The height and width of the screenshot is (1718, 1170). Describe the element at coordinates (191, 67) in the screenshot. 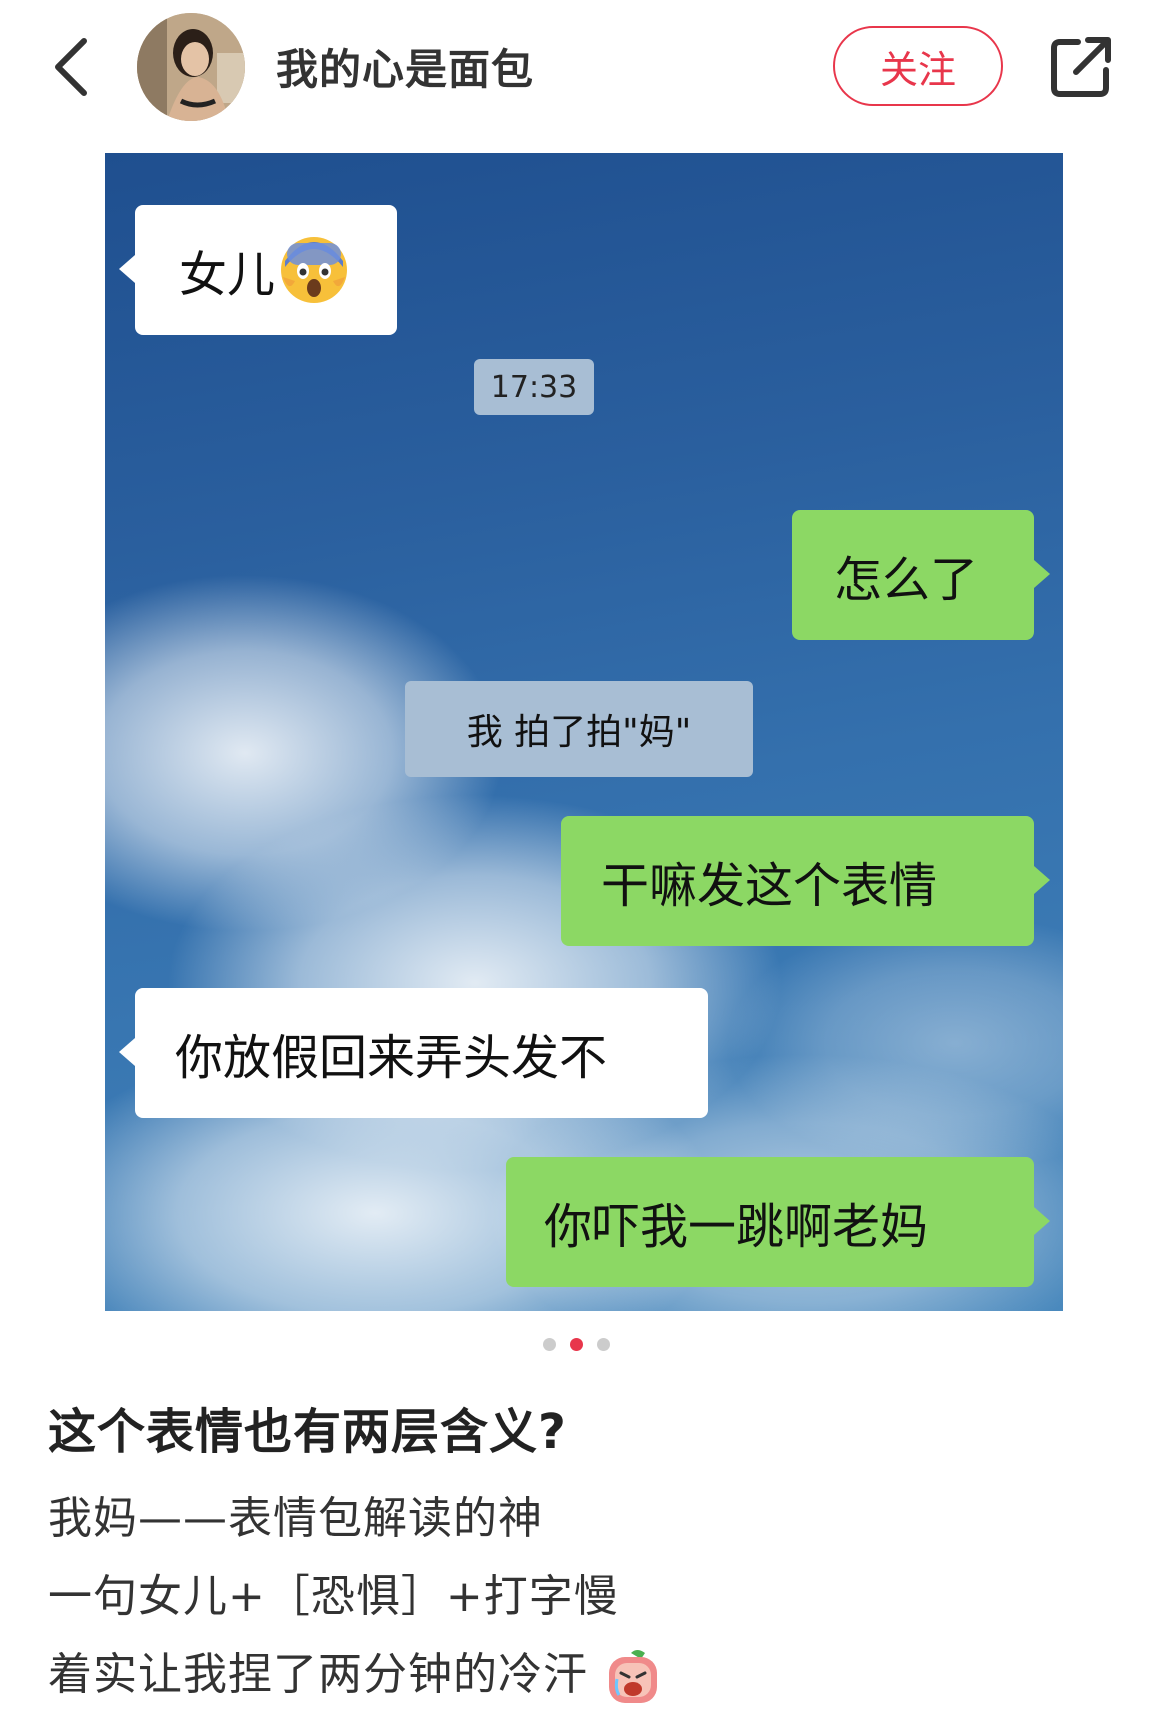

I see `avatar` at that location.